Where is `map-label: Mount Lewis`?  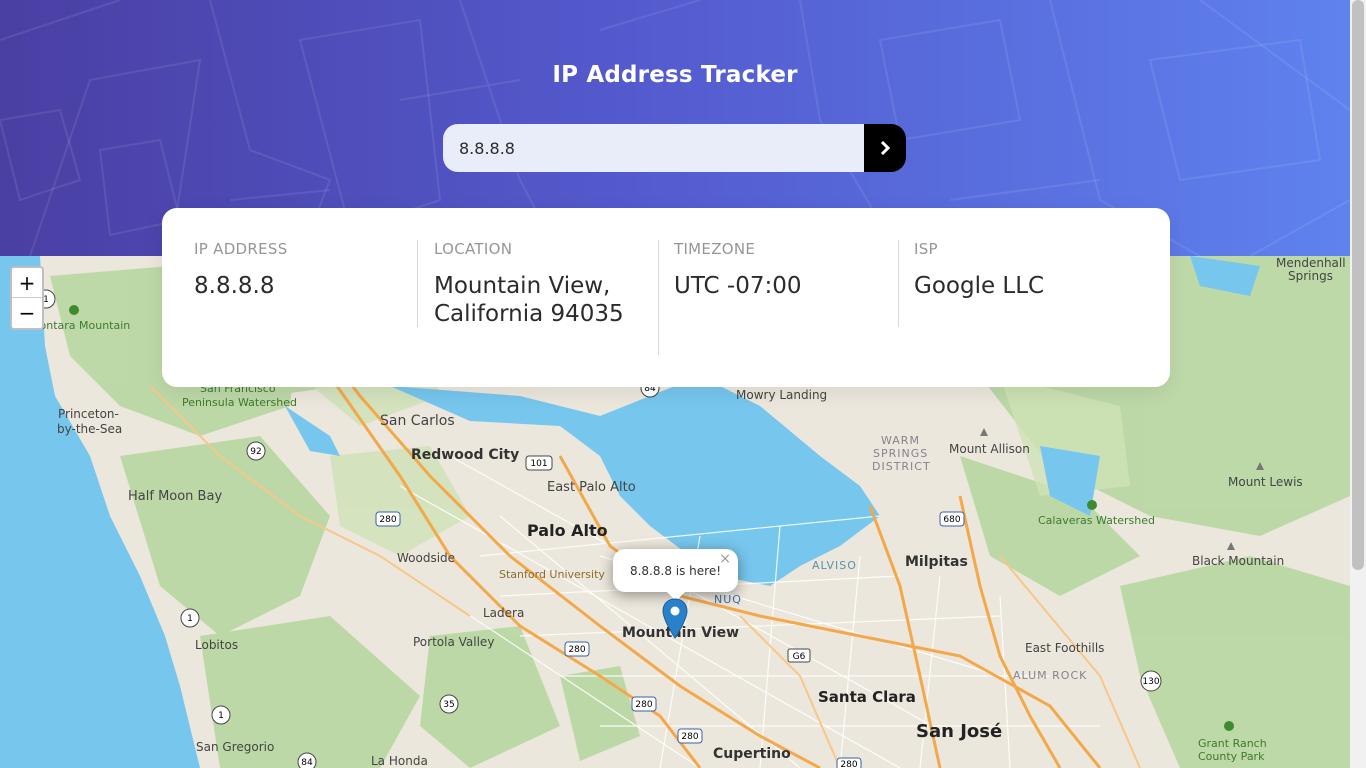 map-label: Mount Lewis is located at coordinates (1265, 482).